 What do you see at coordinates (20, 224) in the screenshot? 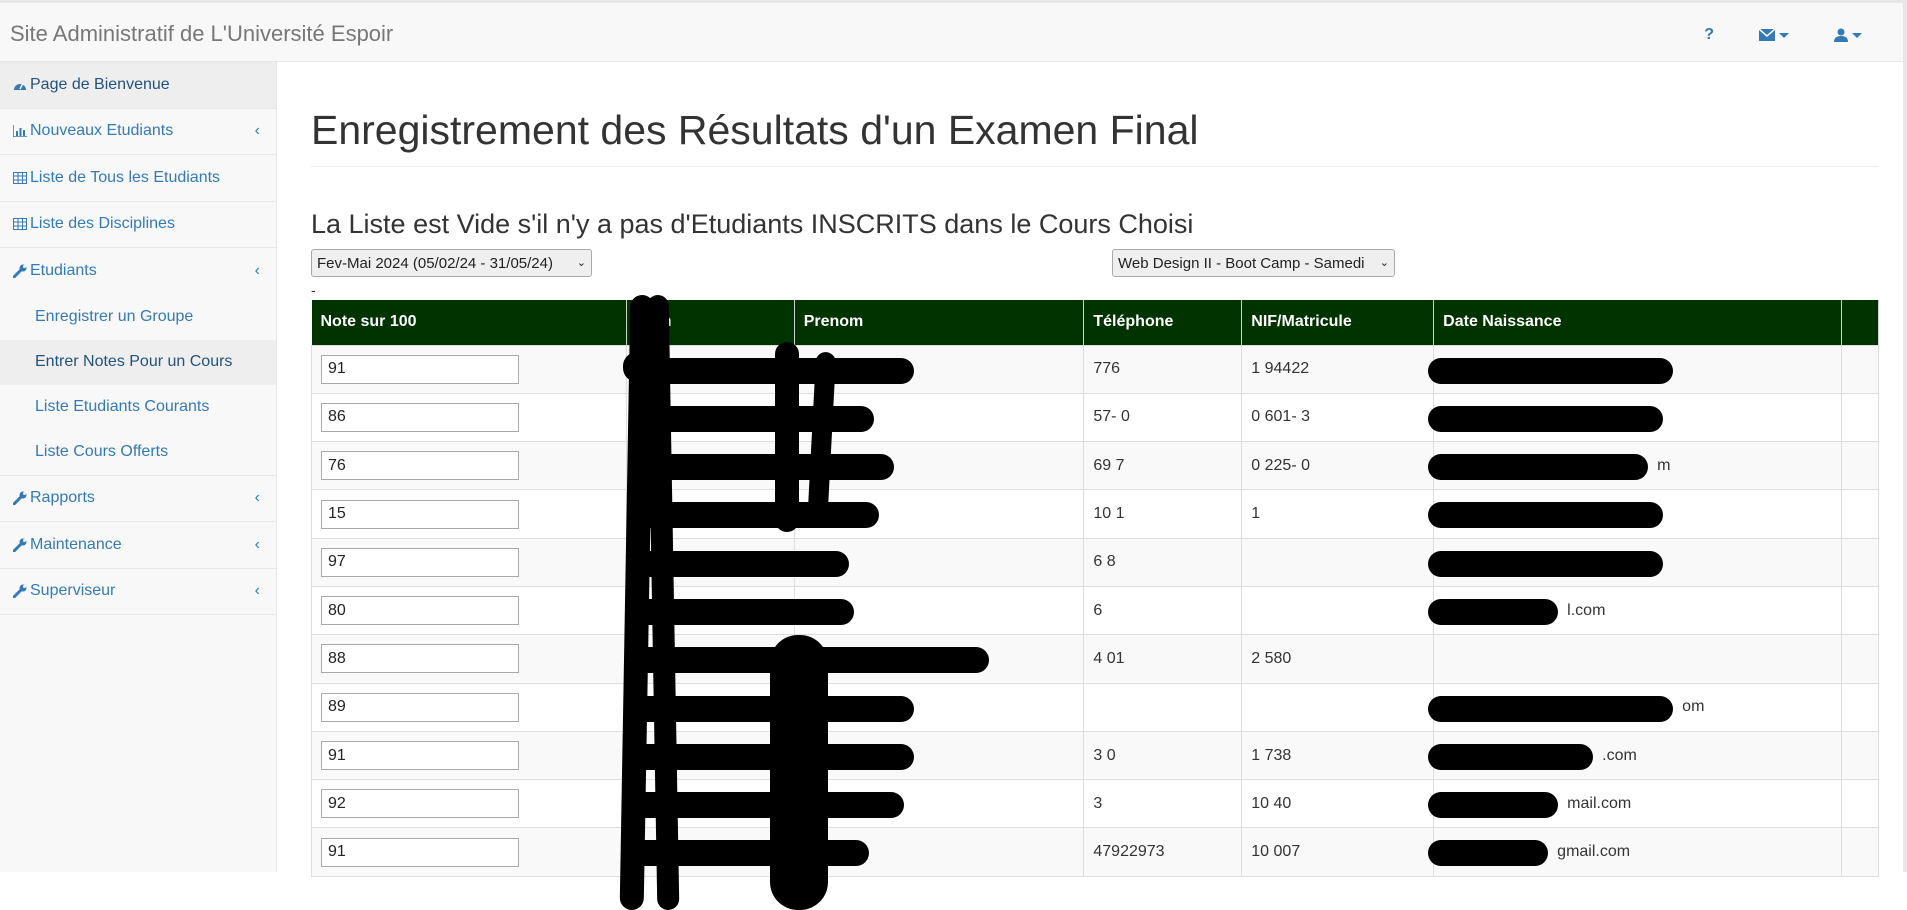
I see `table-icon` at bounding box center [20, 224].